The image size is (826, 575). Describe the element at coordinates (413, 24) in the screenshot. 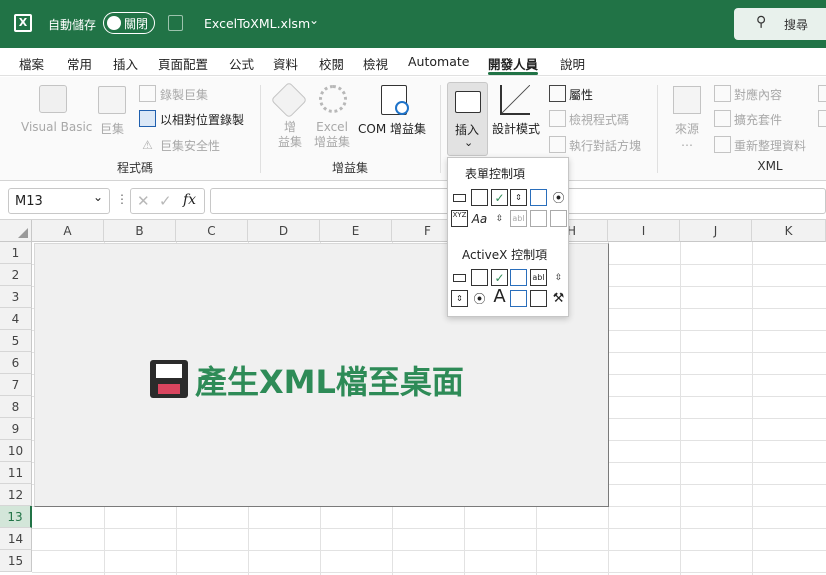

I see `title-bar: X 自動儲存 關閉 ExcelToXML.xlsm ⌄ ⚲ 搜尋` at that location.